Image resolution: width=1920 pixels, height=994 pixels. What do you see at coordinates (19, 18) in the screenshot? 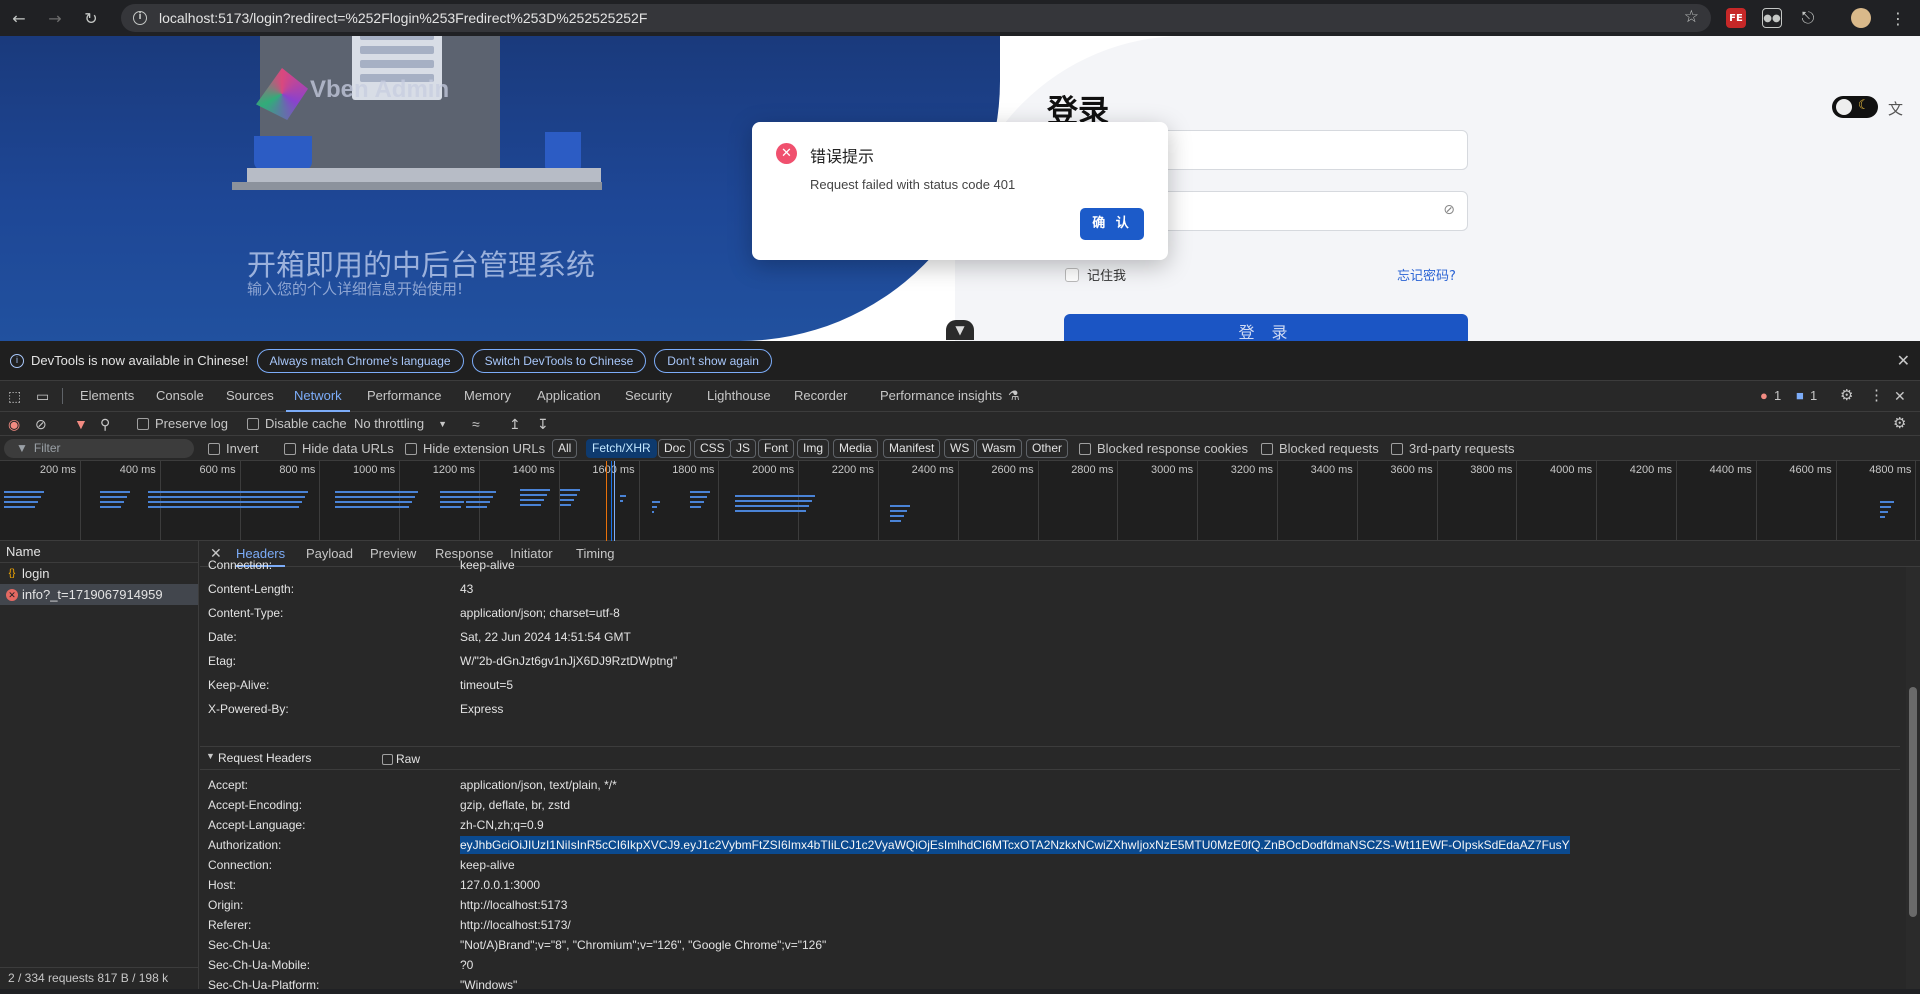
I see `back-icon: ←` at bounding box center [19, 18].